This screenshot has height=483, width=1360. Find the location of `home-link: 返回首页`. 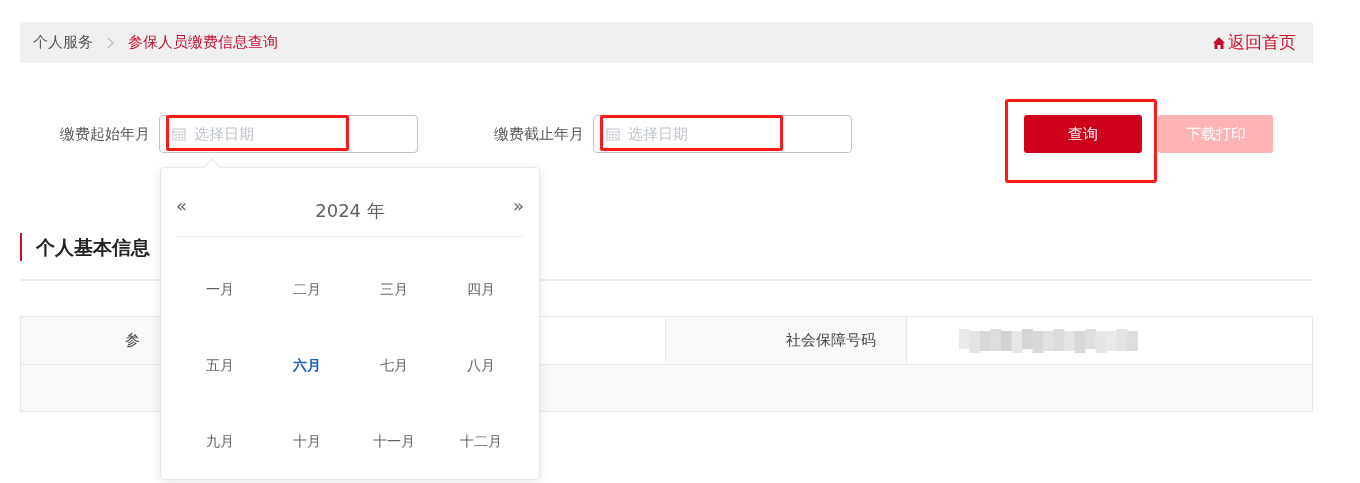

home-link: 返回首页 is located at coordinates (1256, 42).